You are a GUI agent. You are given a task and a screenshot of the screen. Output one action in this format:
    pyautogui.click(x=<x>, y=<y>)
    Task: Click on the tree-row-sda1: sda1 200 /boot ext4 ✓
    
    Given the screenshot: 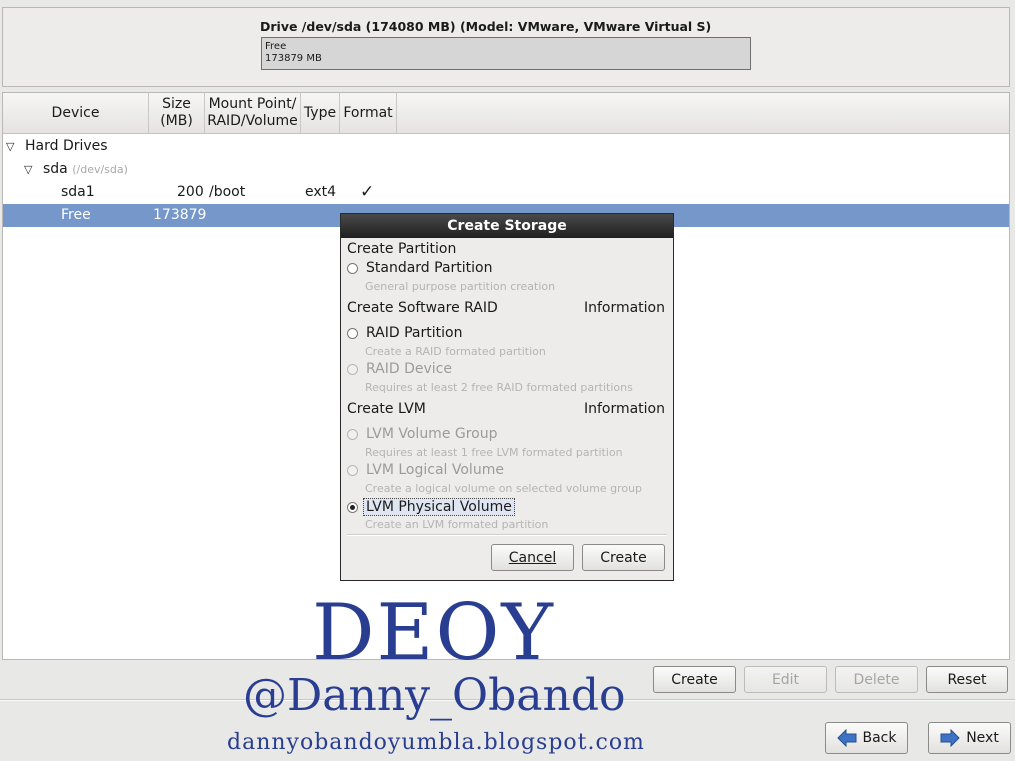 What is the action you would take?
    pyautogui.click(x=506, y=192)
    